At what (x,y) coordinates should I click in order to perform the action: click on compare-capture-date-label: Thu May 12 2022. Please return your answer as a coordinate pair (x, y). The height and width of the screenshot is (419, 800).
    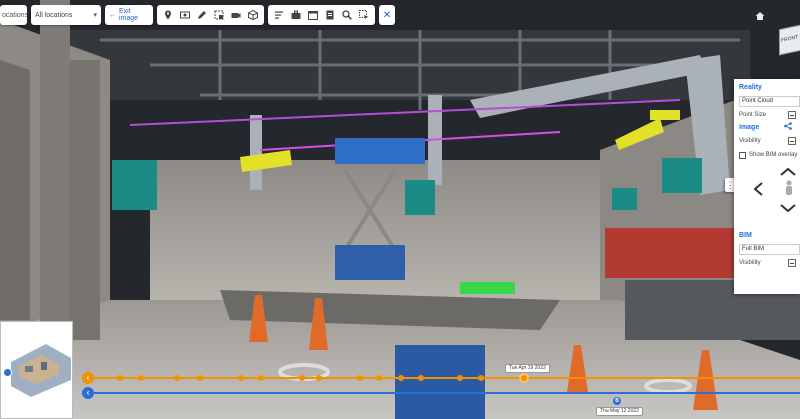
    Looking at the image, I should click on (619, 411).